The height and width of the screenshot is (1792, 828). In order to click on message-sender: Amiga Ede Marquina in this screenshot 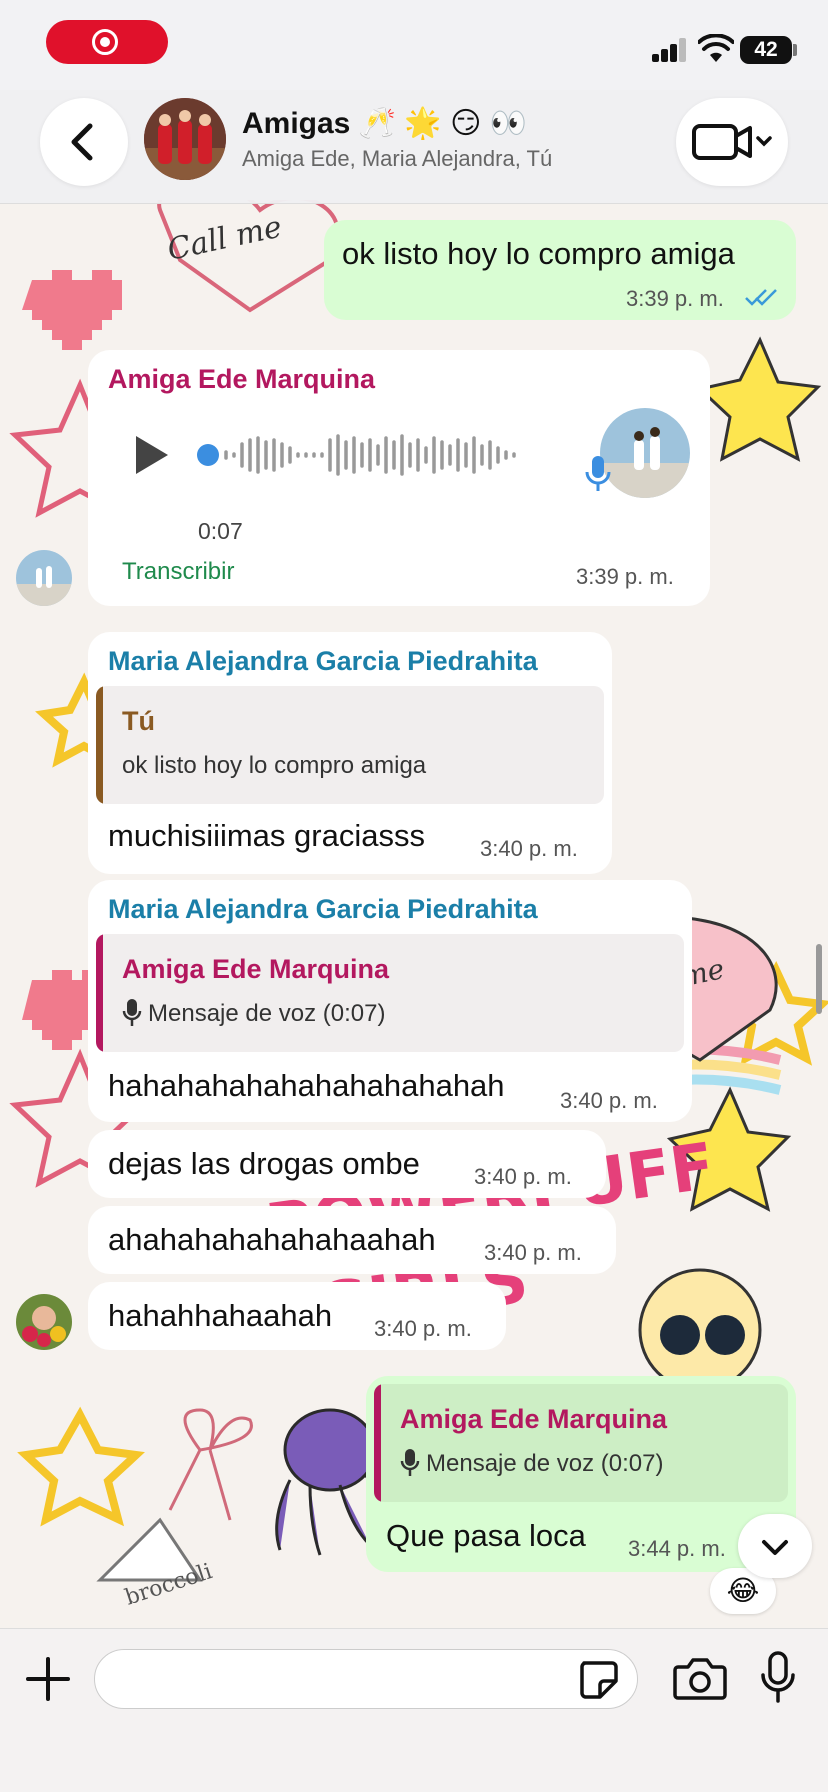, I will do `click(242, 379)`.